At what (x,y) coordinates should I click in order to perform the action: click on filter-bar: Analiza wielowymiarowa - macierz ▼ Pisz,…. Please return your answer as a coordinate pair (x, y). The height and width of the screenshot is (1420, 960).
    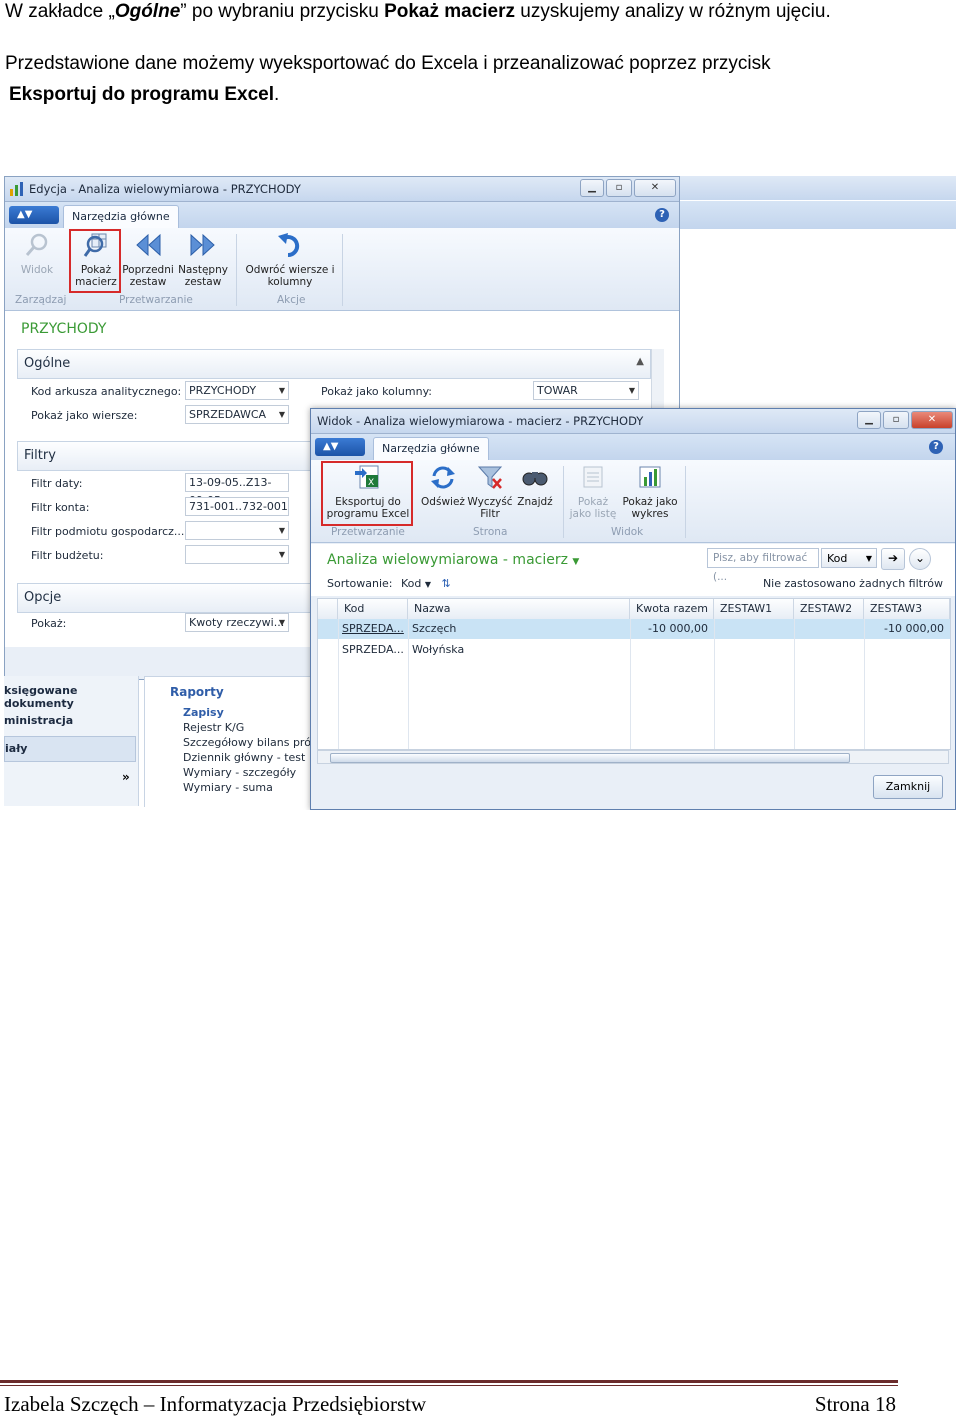
    Looking at the image, I should click on (633, 570).